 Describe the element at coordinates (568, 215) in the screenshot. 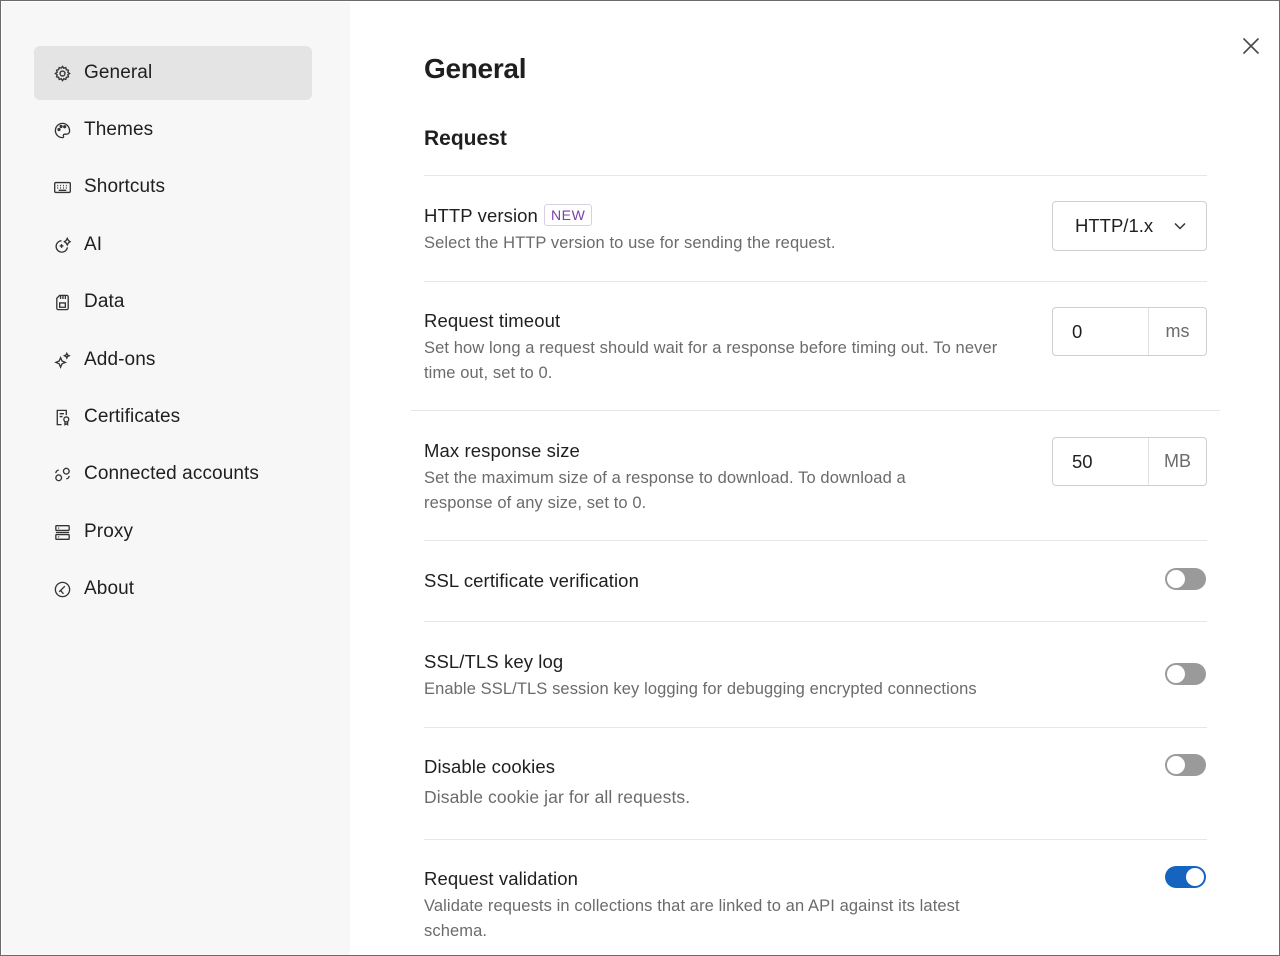

I see `new-badge: NEW` at that location.